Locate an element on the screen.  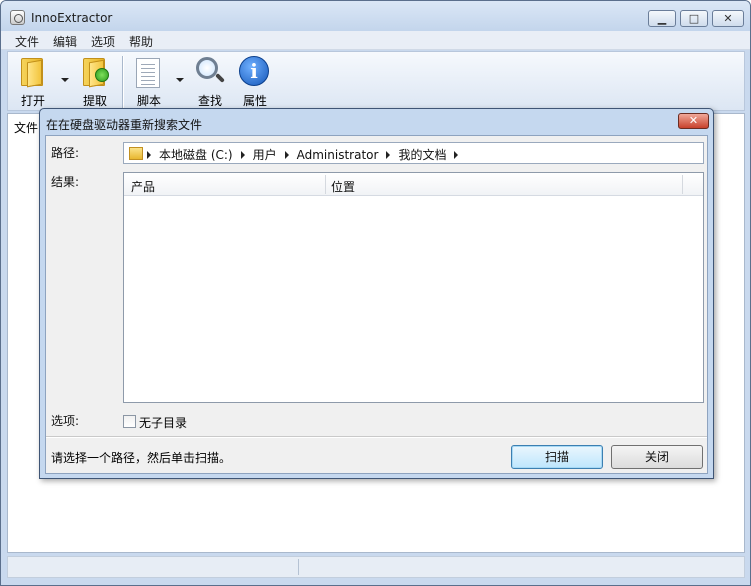
breadcrumb-administrator: Administrator is located at coordinates (338, 155).